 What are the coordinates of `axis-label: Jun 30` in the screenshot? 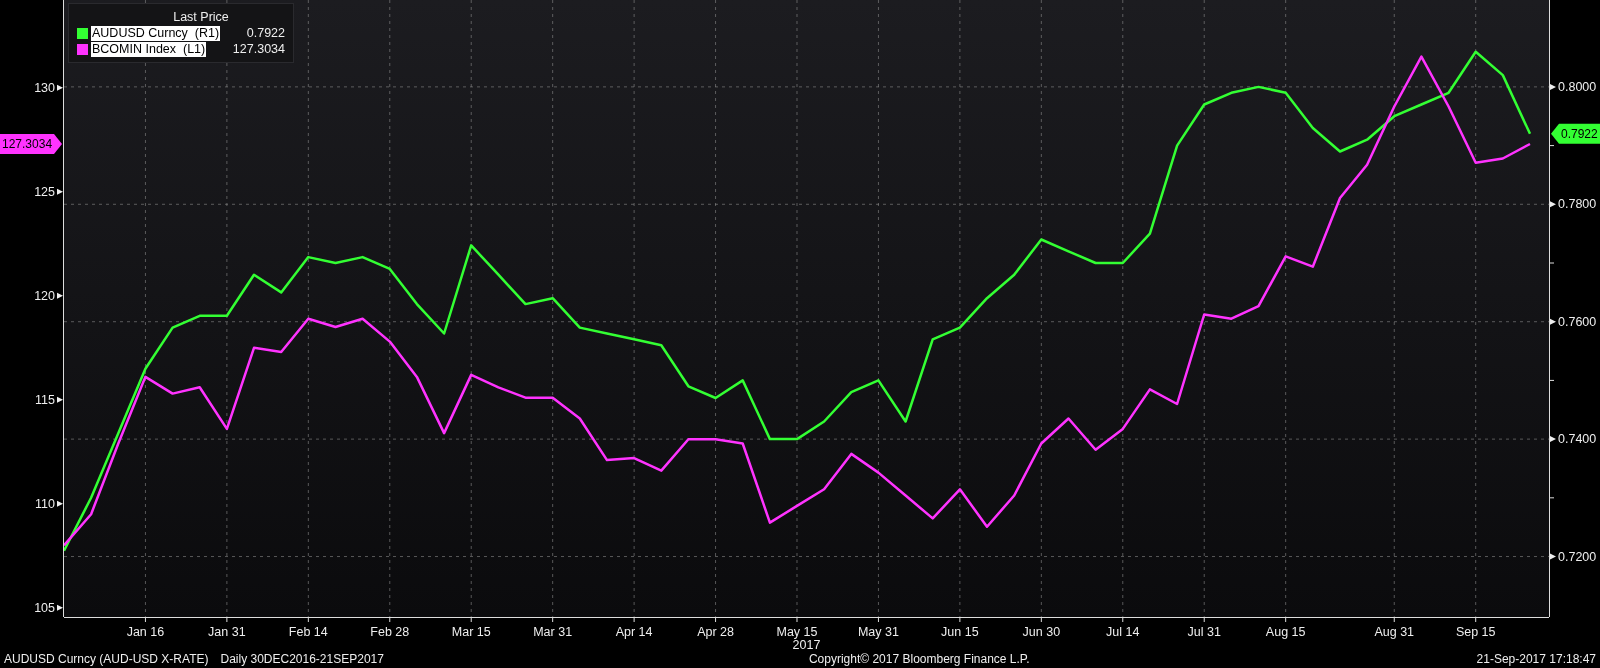 It's located at (1041, 632).